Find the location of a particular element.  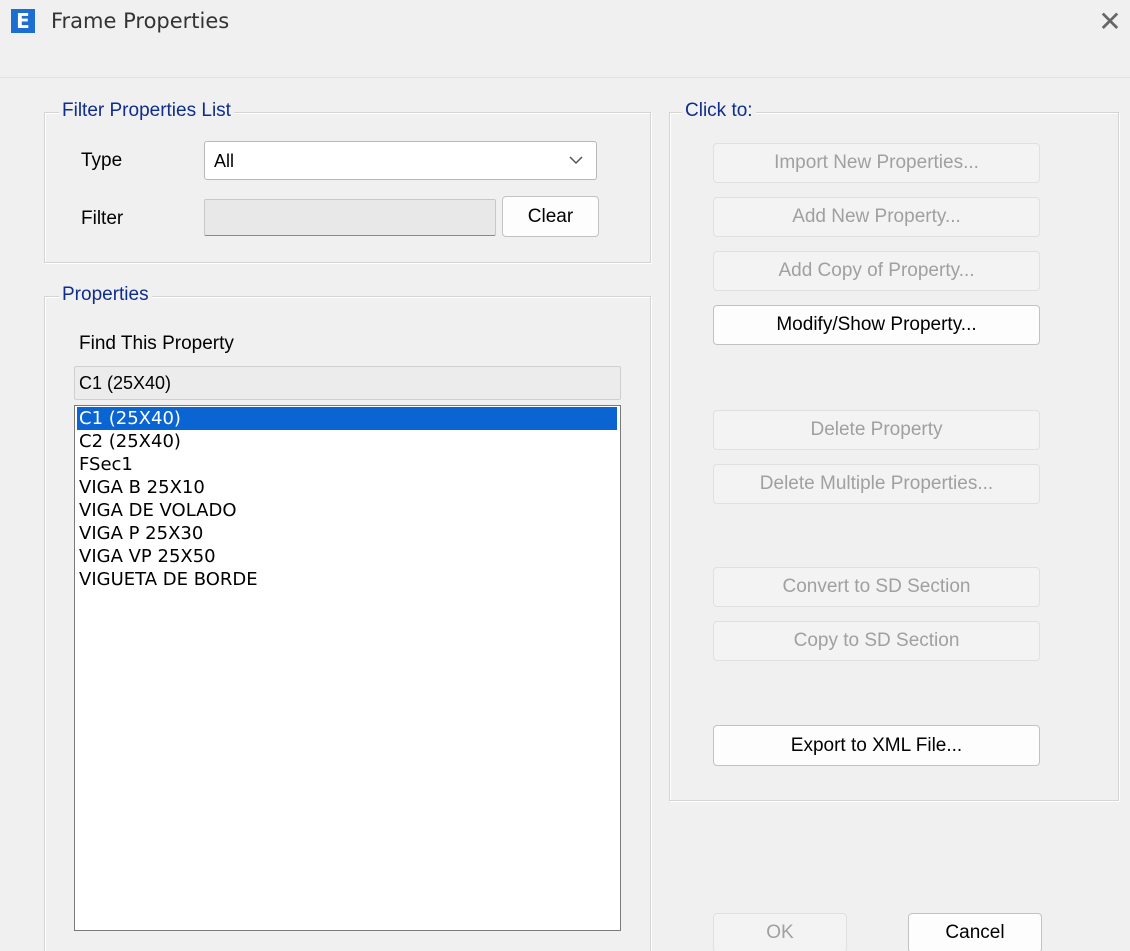

list-item: VIGA P 25X30 is located at coordinates (347, 533).